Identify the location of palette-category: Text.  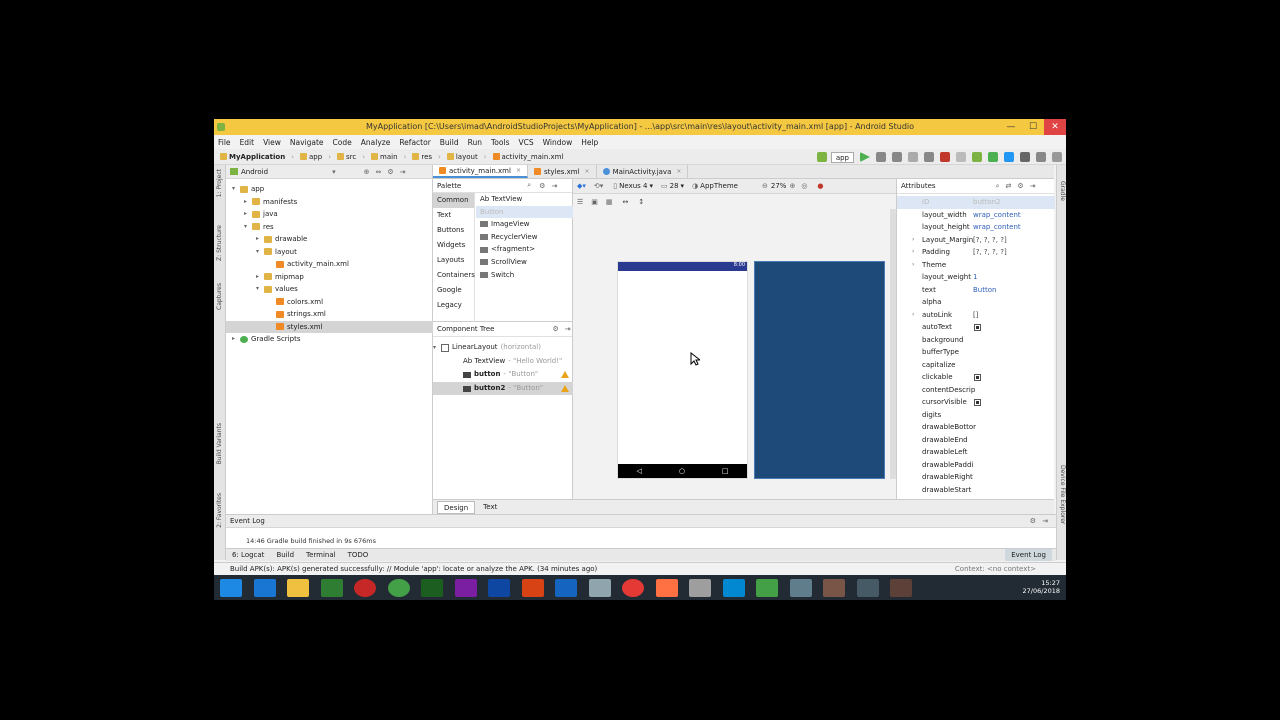
(453, 215).